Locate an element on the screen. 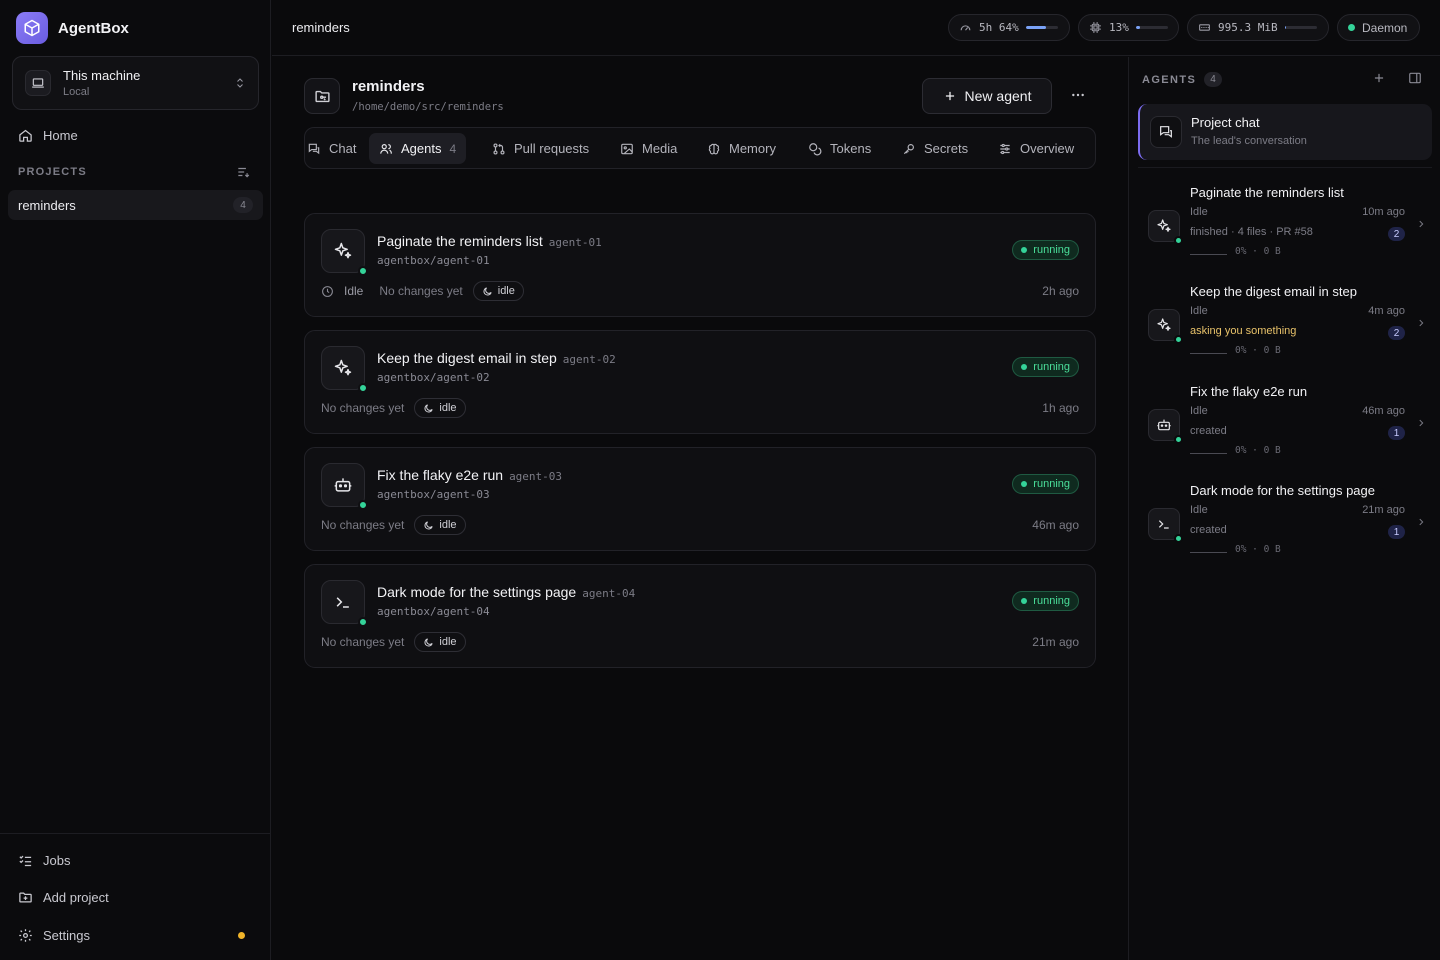  panel-agent-progress: 0% · 0 B is located at coordinates (1235, 450).